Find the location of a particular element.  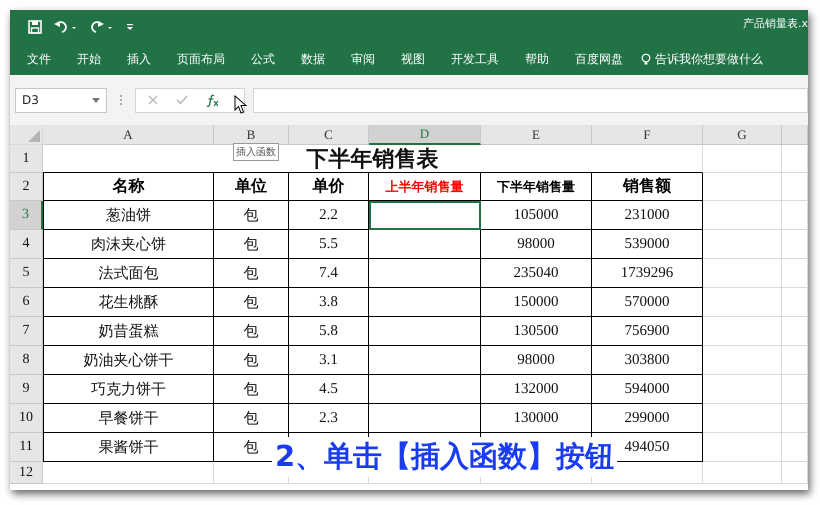

column-heading: 销售额 is located at coordinates (647, 187).